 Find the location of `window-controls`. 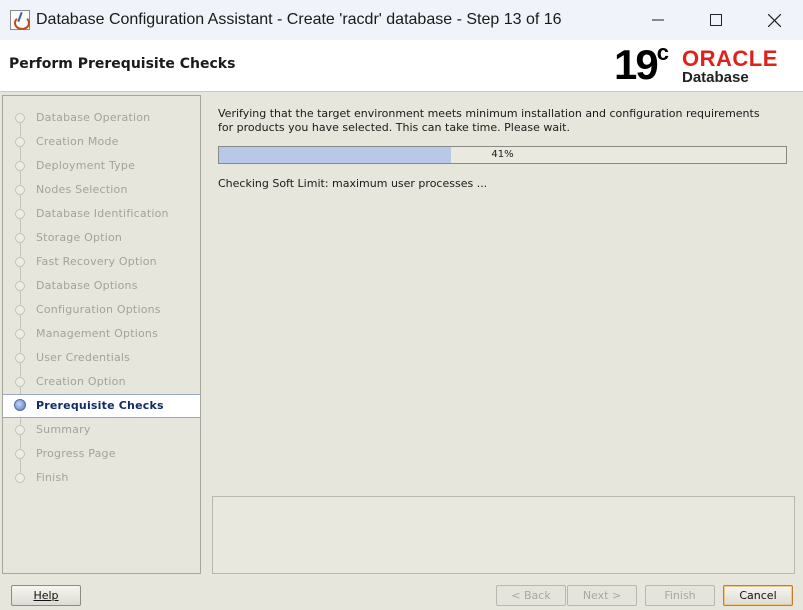

window-controls is located at coordinates (716, 20).